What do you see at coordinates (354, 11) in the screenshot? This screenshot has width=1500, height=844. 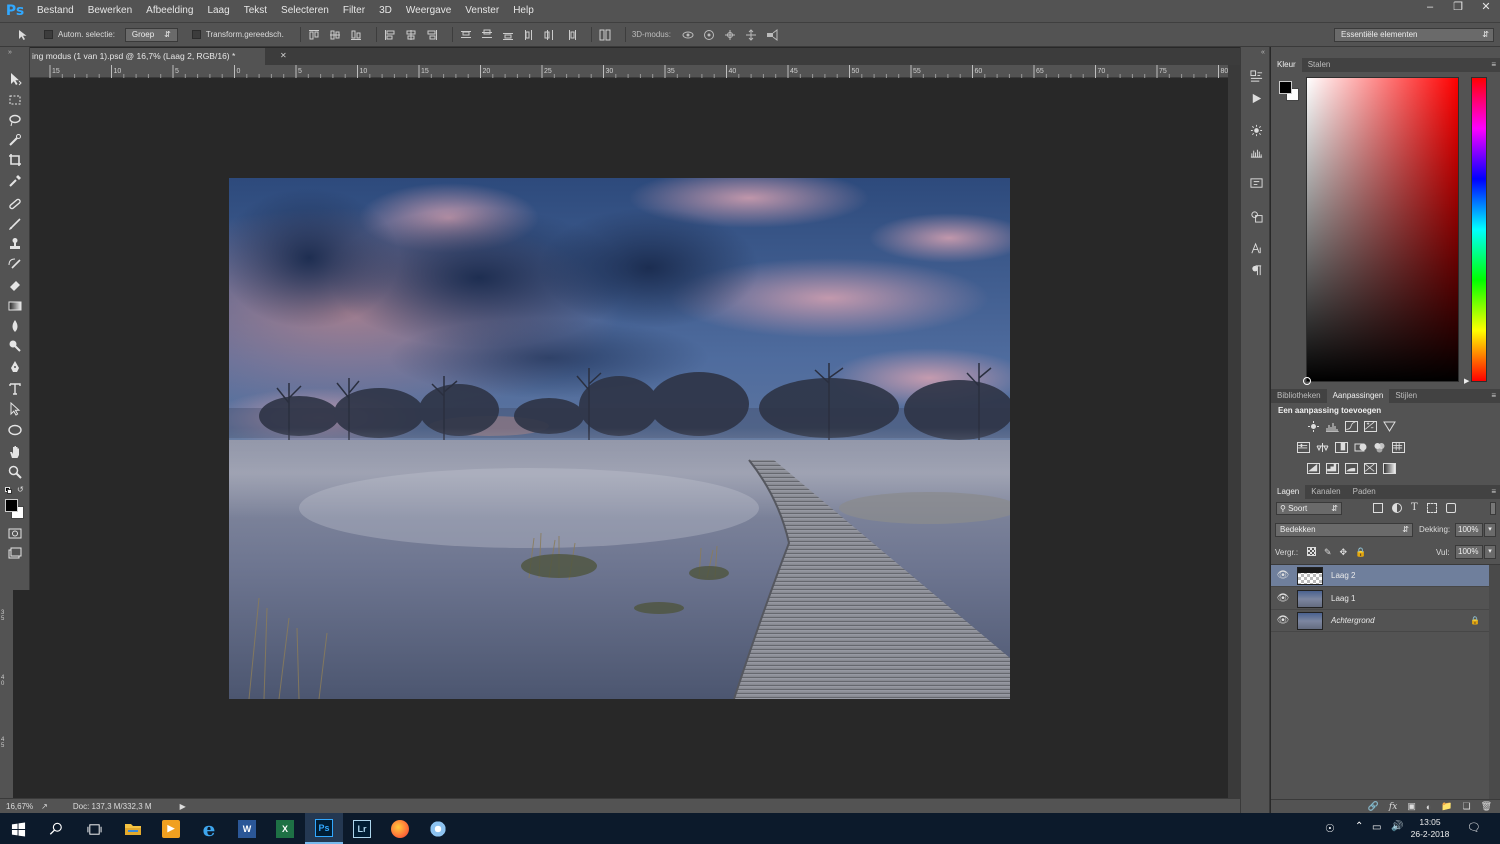 I see `menu-filter: Filter` at bounding box center [354, 11].